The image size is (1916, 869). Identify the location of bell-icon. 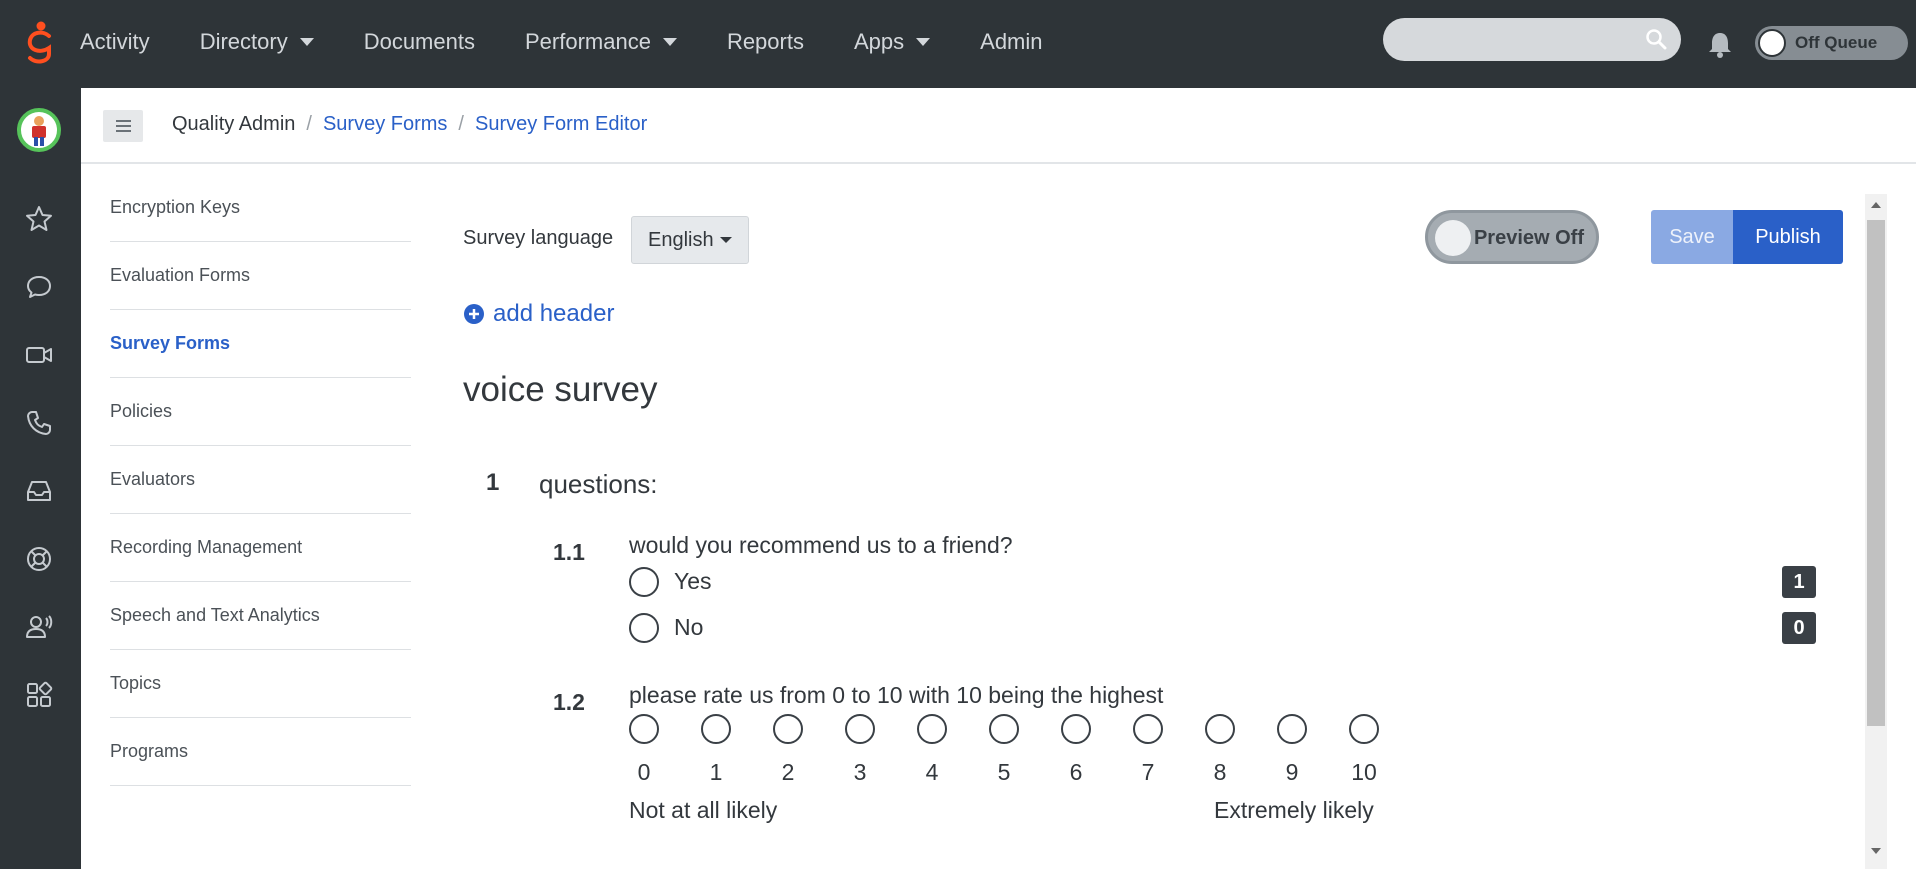
(1720, 44).